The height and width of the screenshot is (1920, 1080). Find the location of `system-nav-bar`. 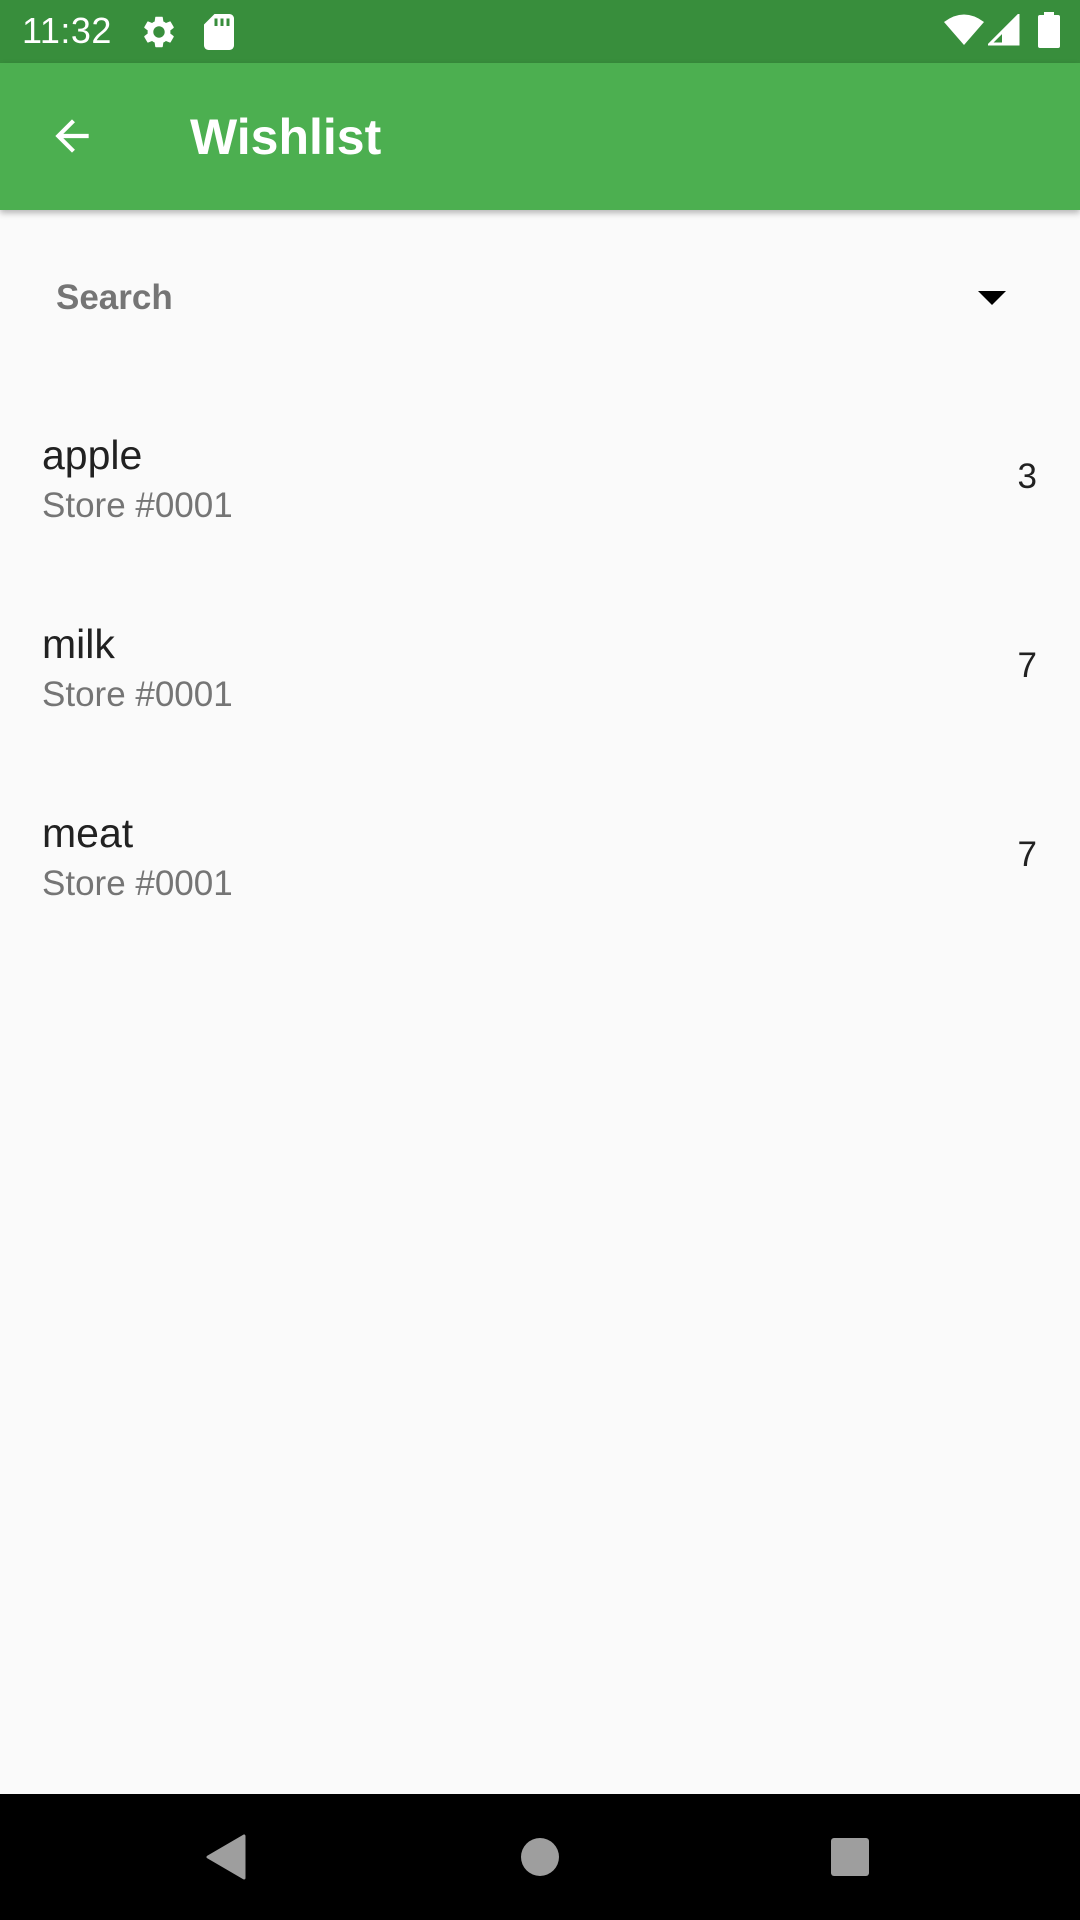

system-nav-bar is located at coordinates (540, 1857).